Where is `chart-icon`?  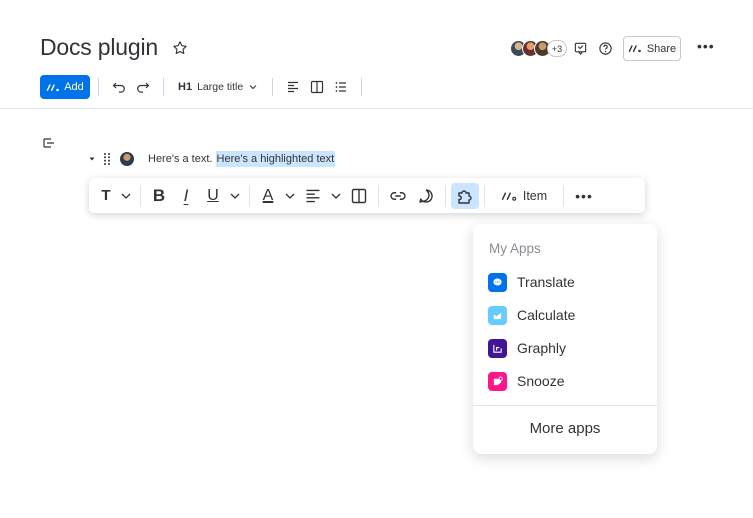
chart-icon is located at coordinates (497, 315).